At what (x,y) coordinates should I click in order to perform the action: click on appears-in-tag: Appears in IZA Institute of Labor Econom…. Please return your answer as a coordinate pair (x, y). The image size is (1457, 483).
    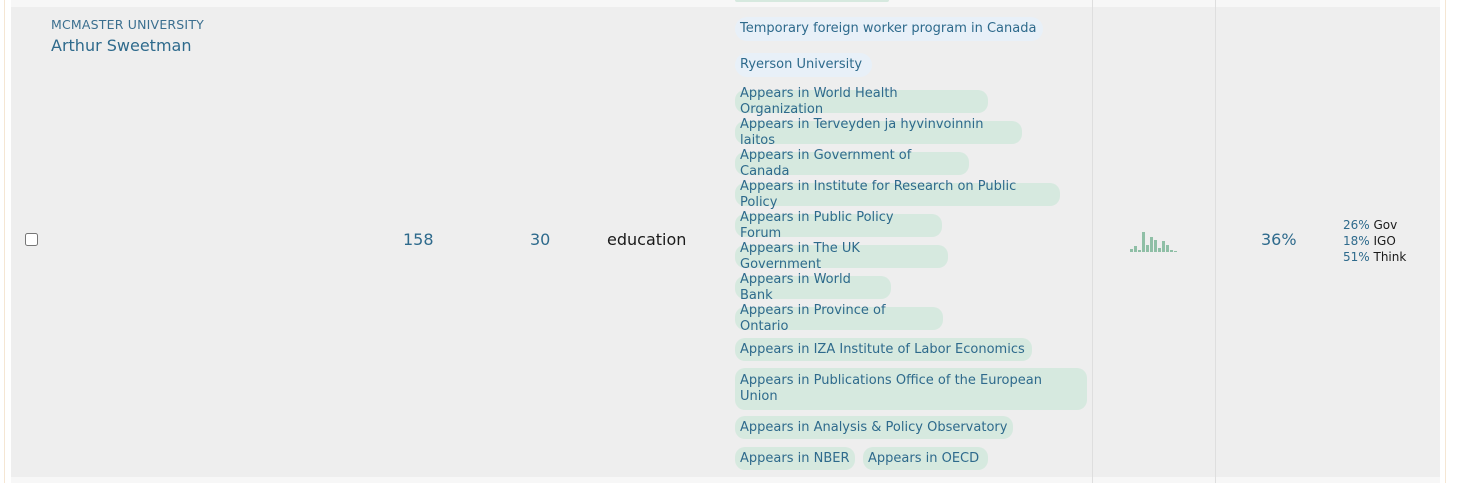
    Looking at the image, I should click on (883, 349).